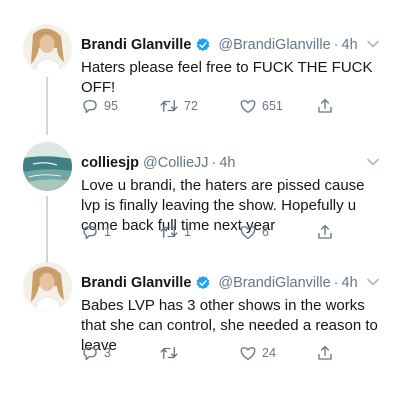  Describe the element at coordinates (99, 106) in the screenshot. I see `reply-button: 95` at that location.